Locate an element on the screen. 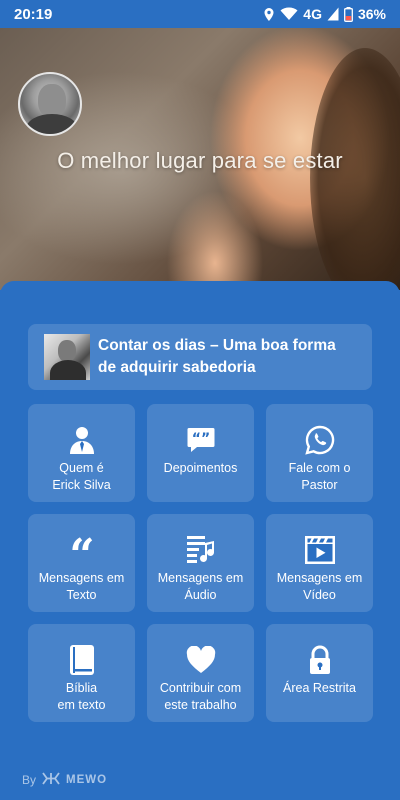 The height and width of the screenshot is (800, 400). tile-mensagens-em-texto: “ Mensagens em Texto is located at coordinates (81, 563).